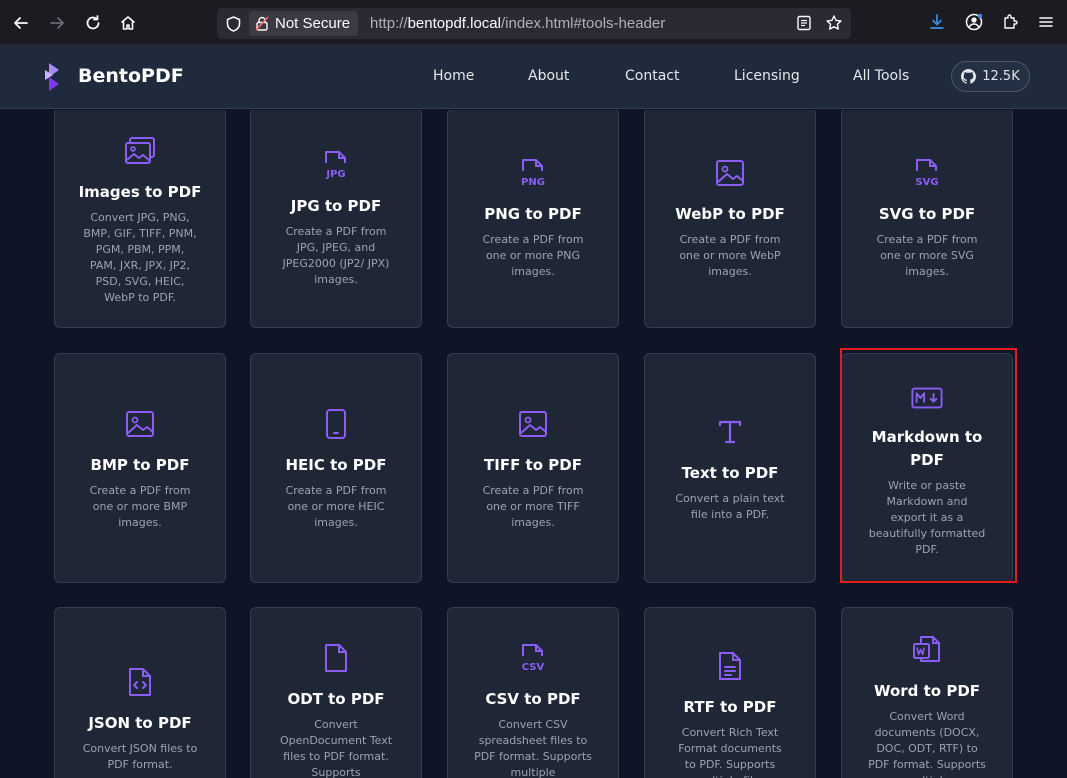 This screenshot has height=778, width=1067. I want to click on tool-title: SVG to PDF, so click(927, 214).